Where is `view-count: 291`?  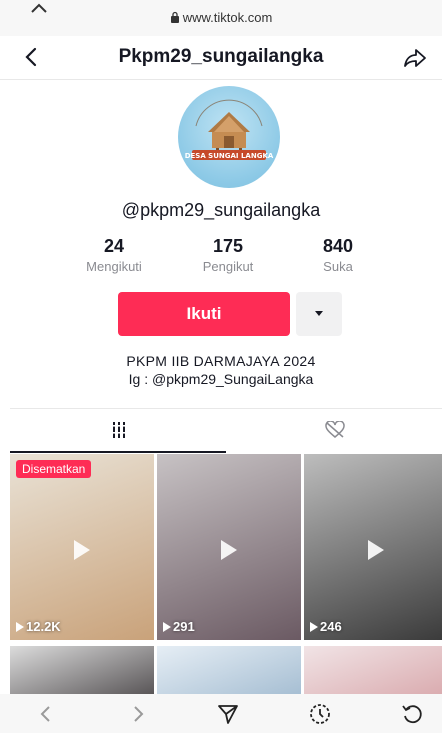
view-count: 291 is located at coordinates (179, 626).